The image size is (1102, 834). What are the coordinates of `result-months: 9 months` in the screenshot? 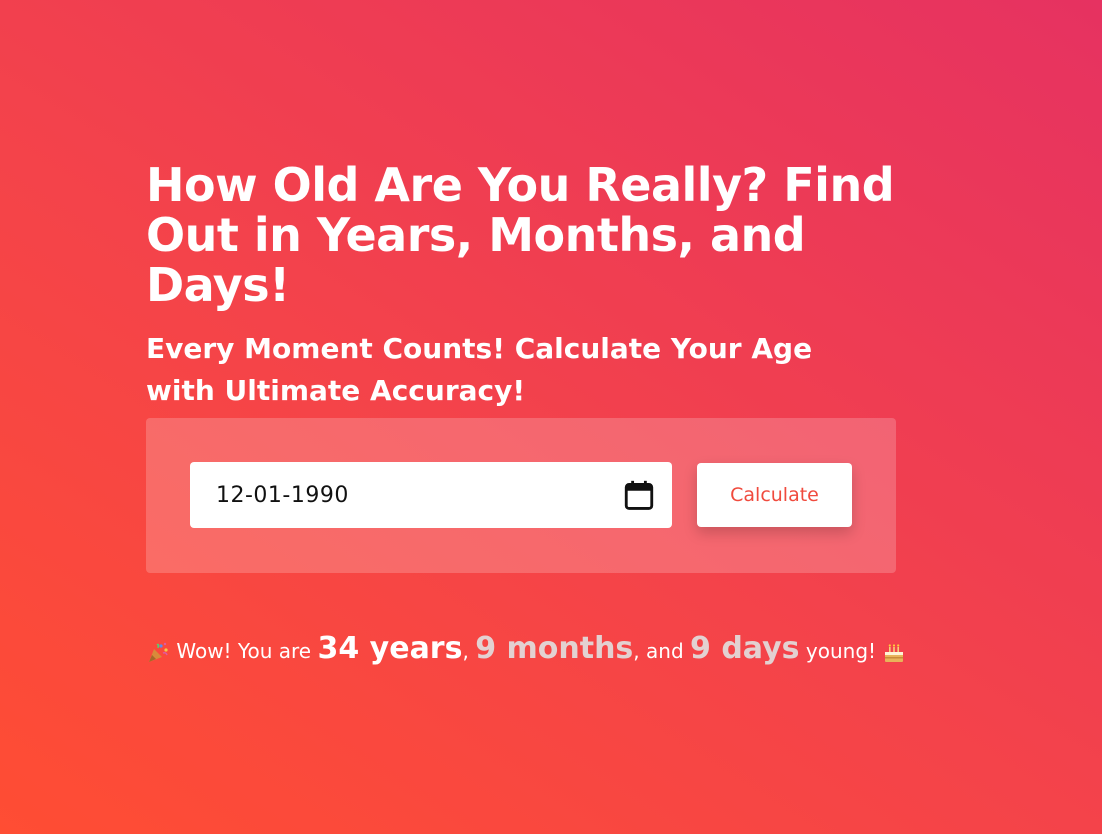 It's located at (554, 648).